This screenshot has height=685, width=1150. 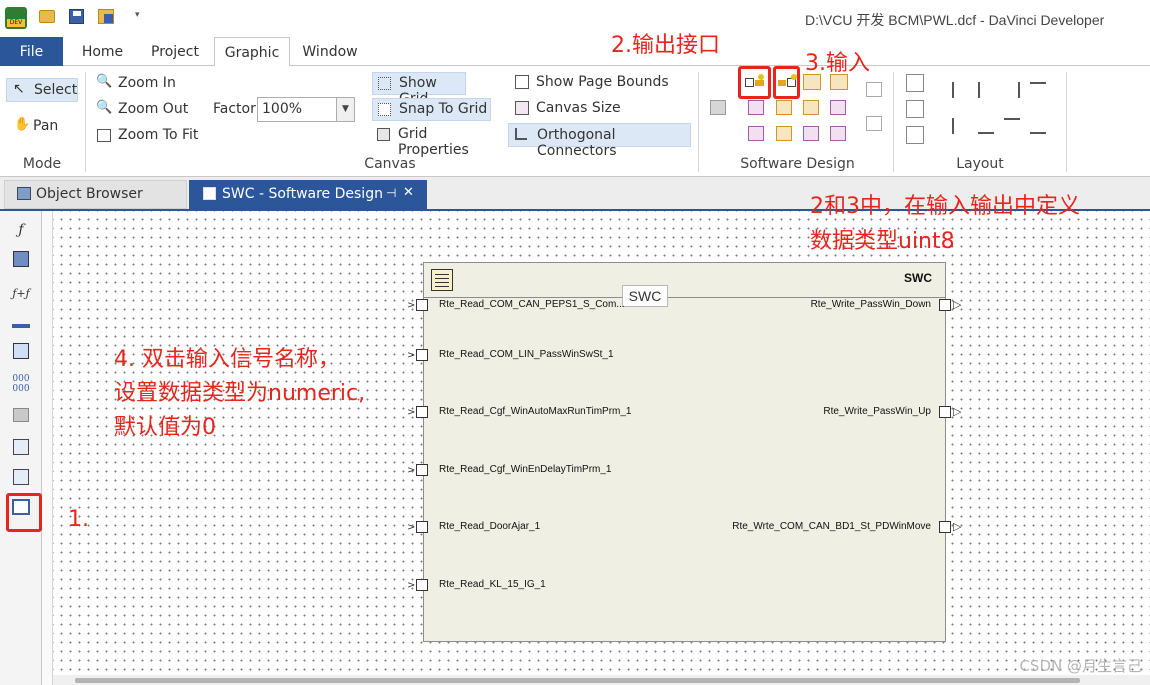 I want to click on highlight-swc-tool, so click(x=24, y=512).